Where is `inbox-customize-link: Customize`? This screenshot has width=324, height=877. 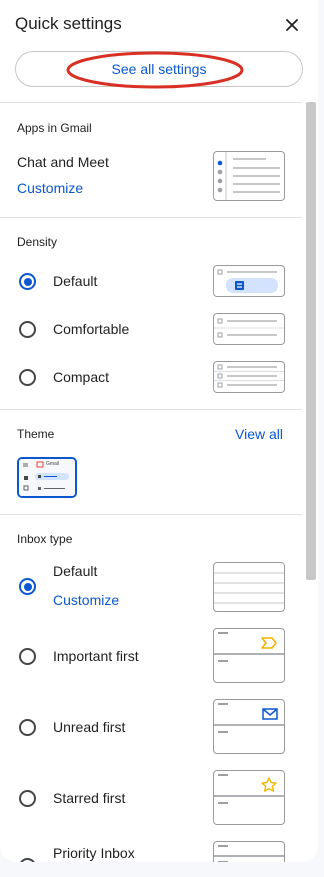 inbox-customize-link: Customize is located at coordinates (86, 600).